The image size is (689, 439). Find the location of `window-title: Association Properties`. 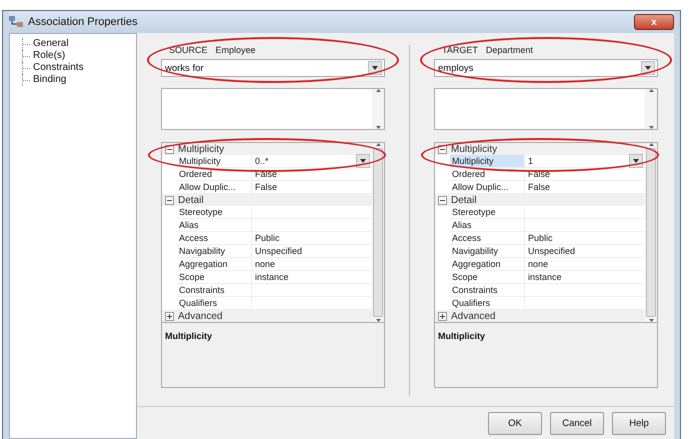

window-title: Association Properties is located at coordinates (83, 22).